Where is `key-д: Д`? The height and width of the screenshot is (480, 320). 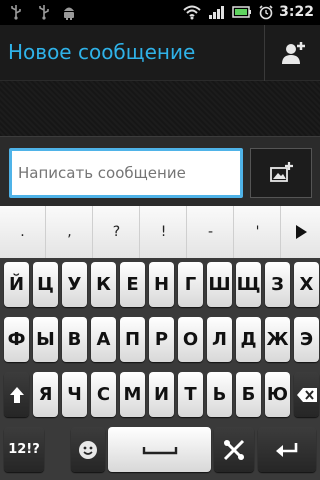
key-д: Д is located at coordinates (248, 339).